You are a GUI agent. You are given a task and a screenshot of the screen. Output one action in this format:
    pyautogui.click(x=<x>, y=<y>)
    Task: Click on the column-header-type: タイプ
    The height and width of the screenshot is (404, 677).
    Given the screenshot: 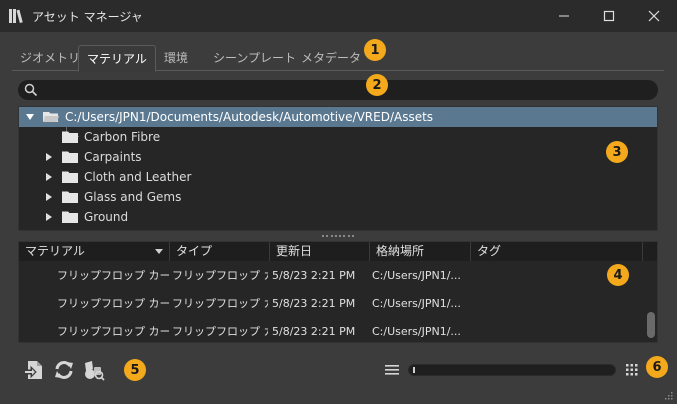 What is the action you would take?
    pyautogui.click(x=220, y=251)
    